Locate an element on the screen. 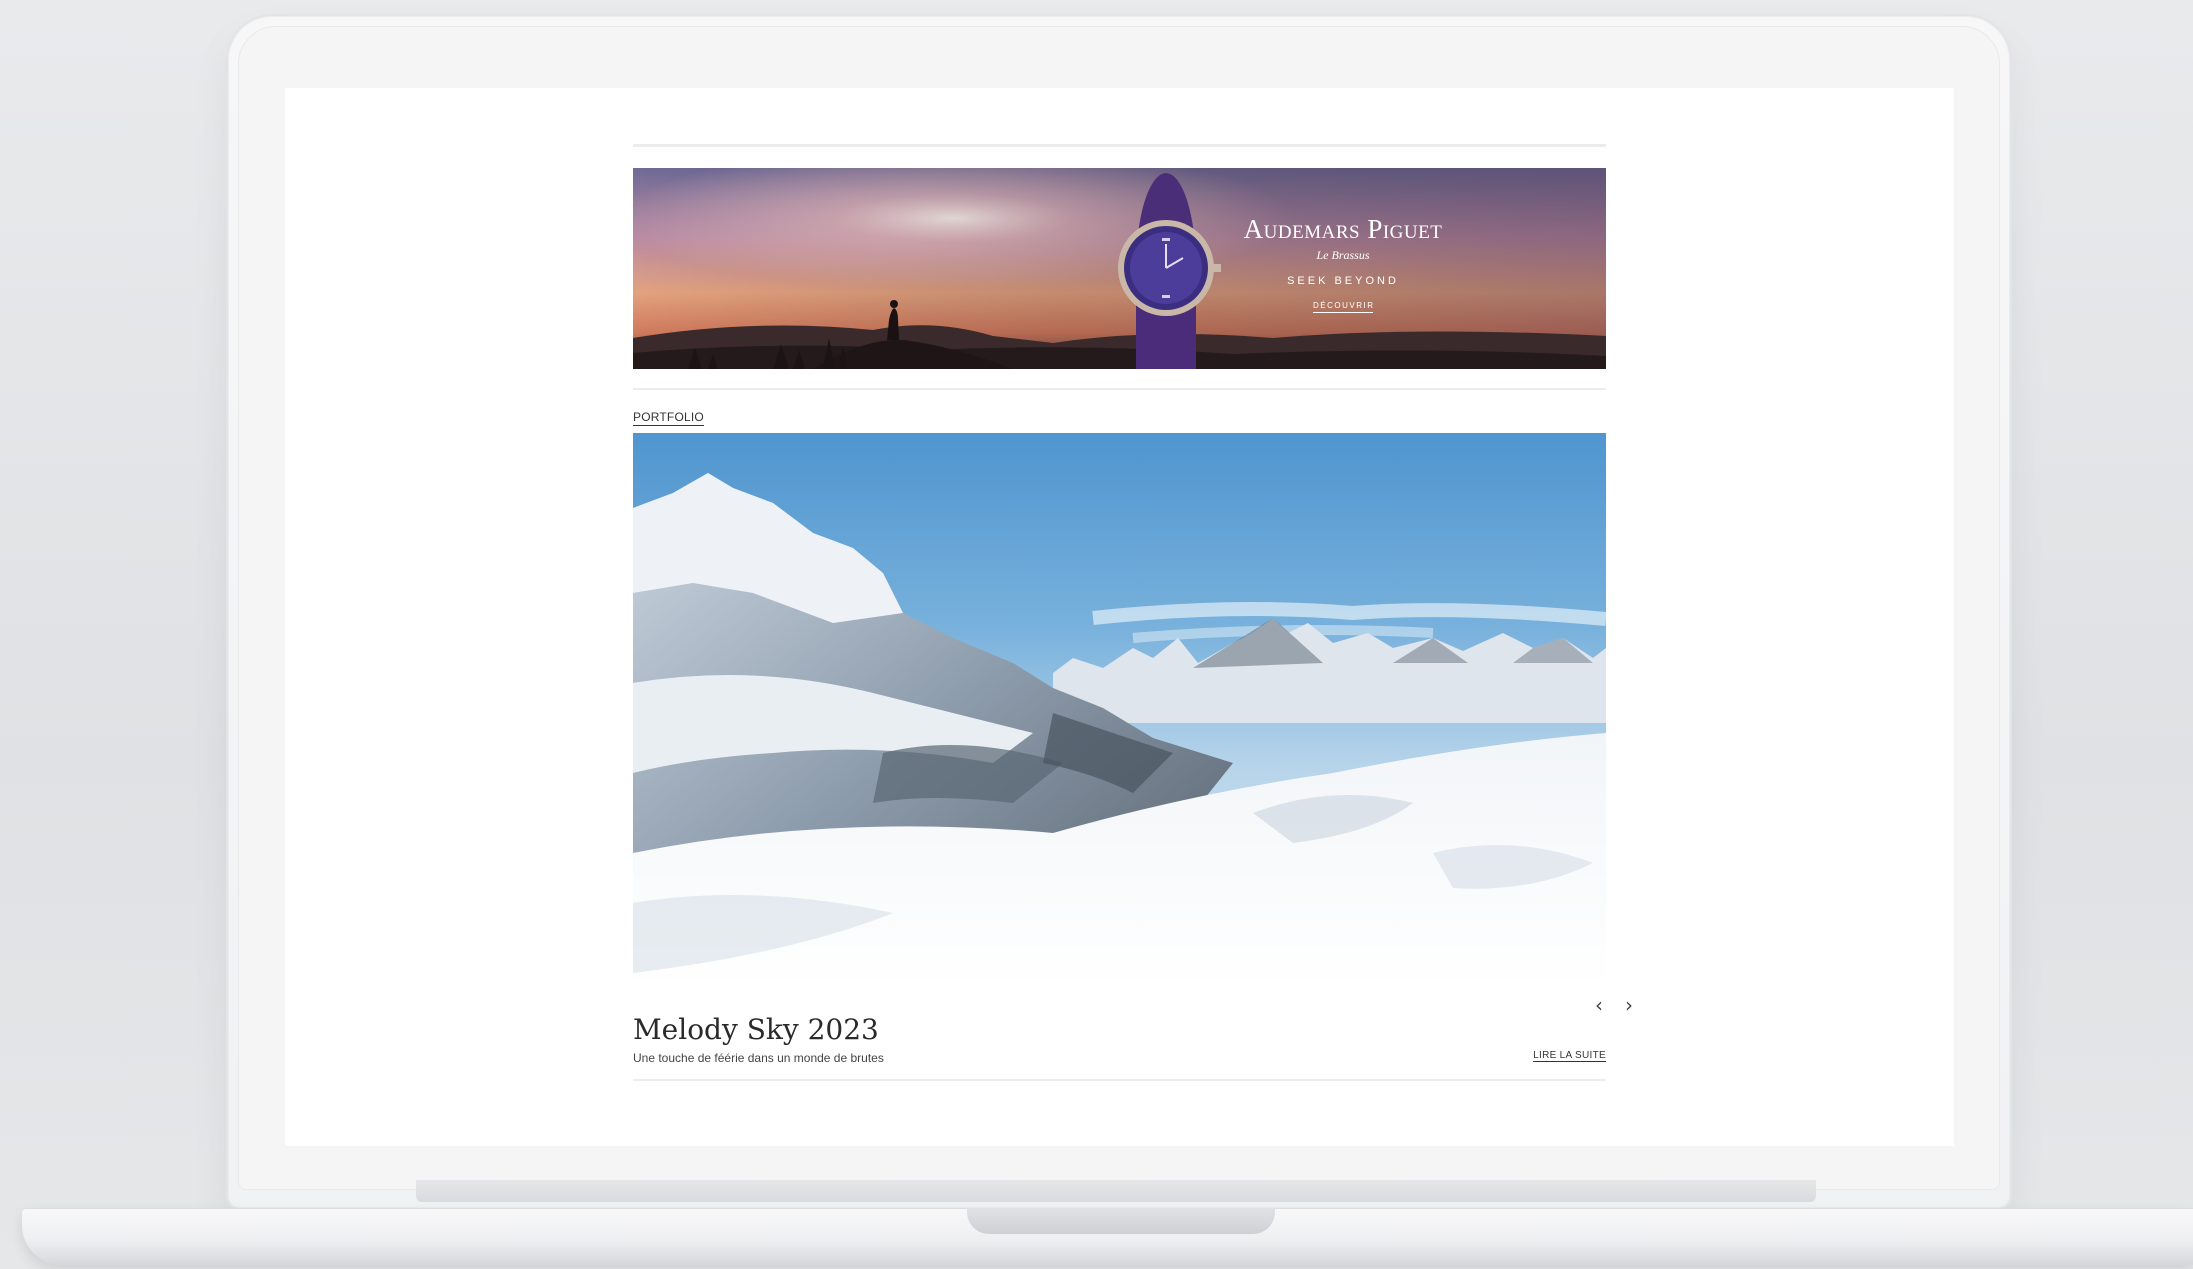 The width and height of the screenshot is (2193, 1269). ad-brand-logo: Audemars Piguet is located at coordinates (1343, 229).